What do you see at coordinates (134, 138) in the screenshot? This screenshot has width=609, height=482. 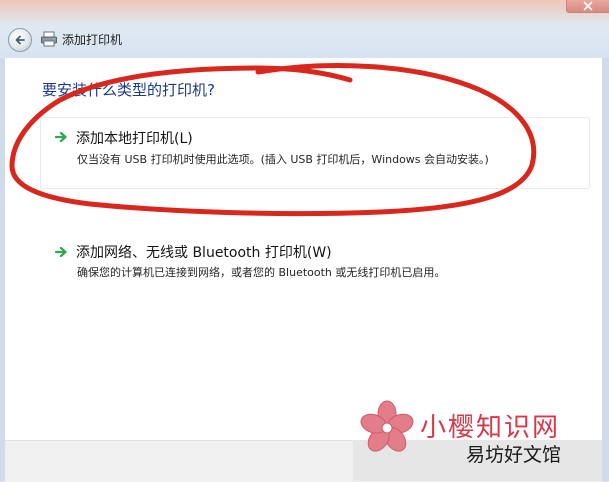 I see `option-local-printer: 添加本地打印机(L)` at bounding box center [134, 138].